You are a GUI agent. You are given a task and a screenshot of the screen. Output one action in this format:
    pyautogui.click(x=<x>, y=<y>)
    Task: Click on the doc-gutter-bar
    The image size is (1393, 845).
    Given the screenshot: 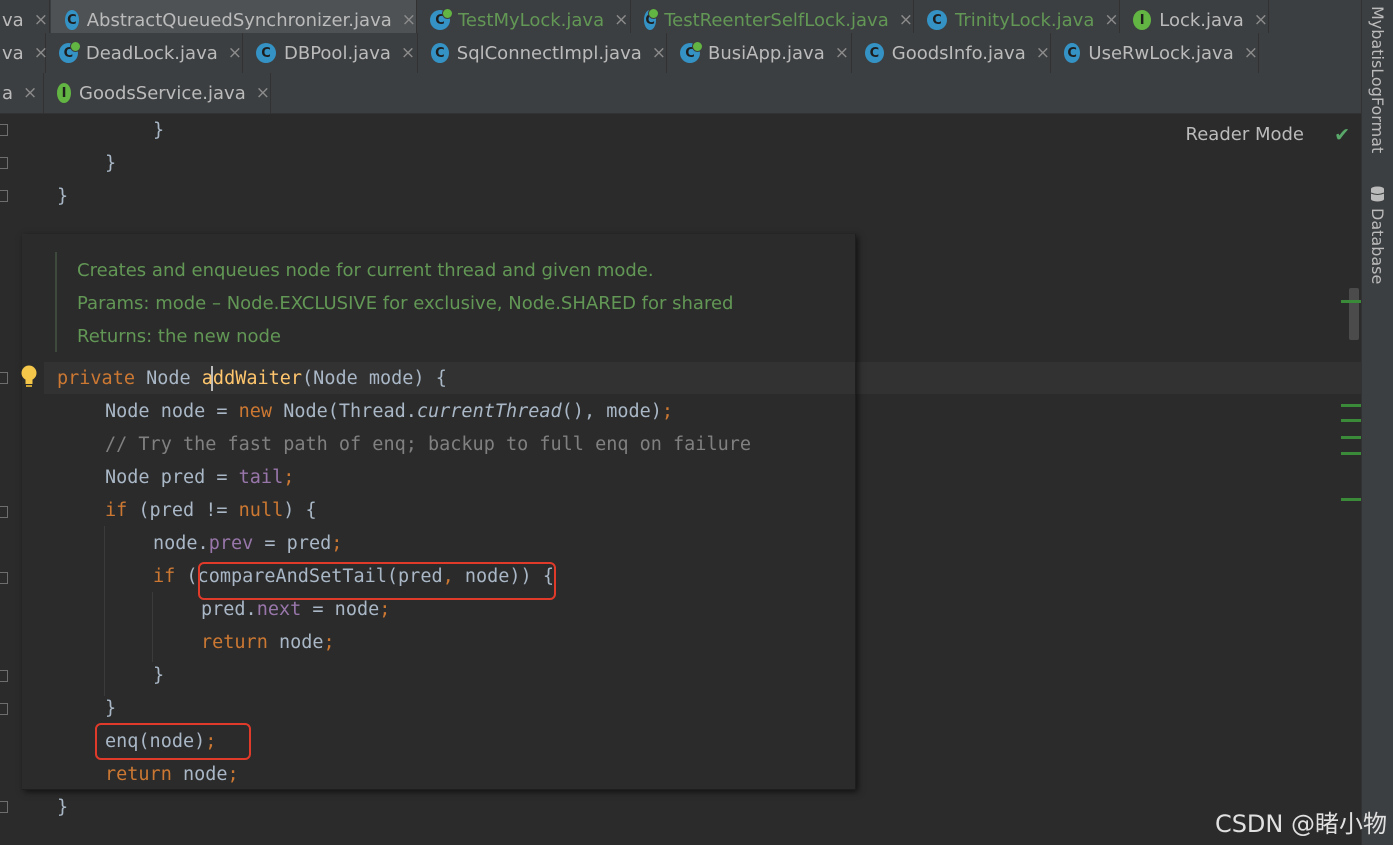 What is the action you would take?
    pyautogui.click(x=56, y=302)
    